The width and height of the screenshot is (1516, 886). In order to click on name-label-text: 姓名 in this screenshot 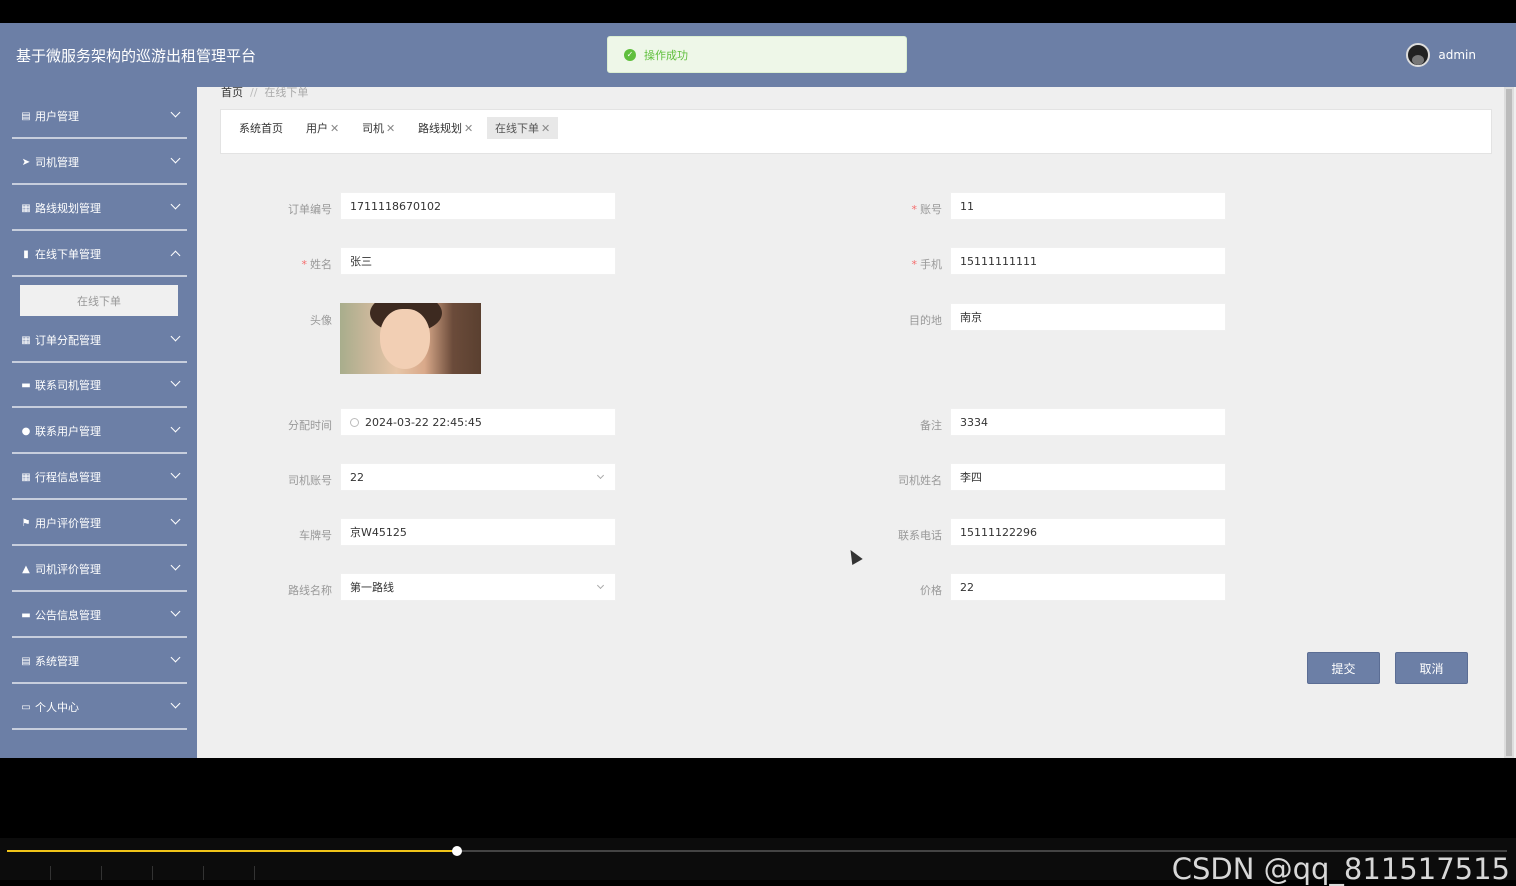, I will do `click(321, 264)`.